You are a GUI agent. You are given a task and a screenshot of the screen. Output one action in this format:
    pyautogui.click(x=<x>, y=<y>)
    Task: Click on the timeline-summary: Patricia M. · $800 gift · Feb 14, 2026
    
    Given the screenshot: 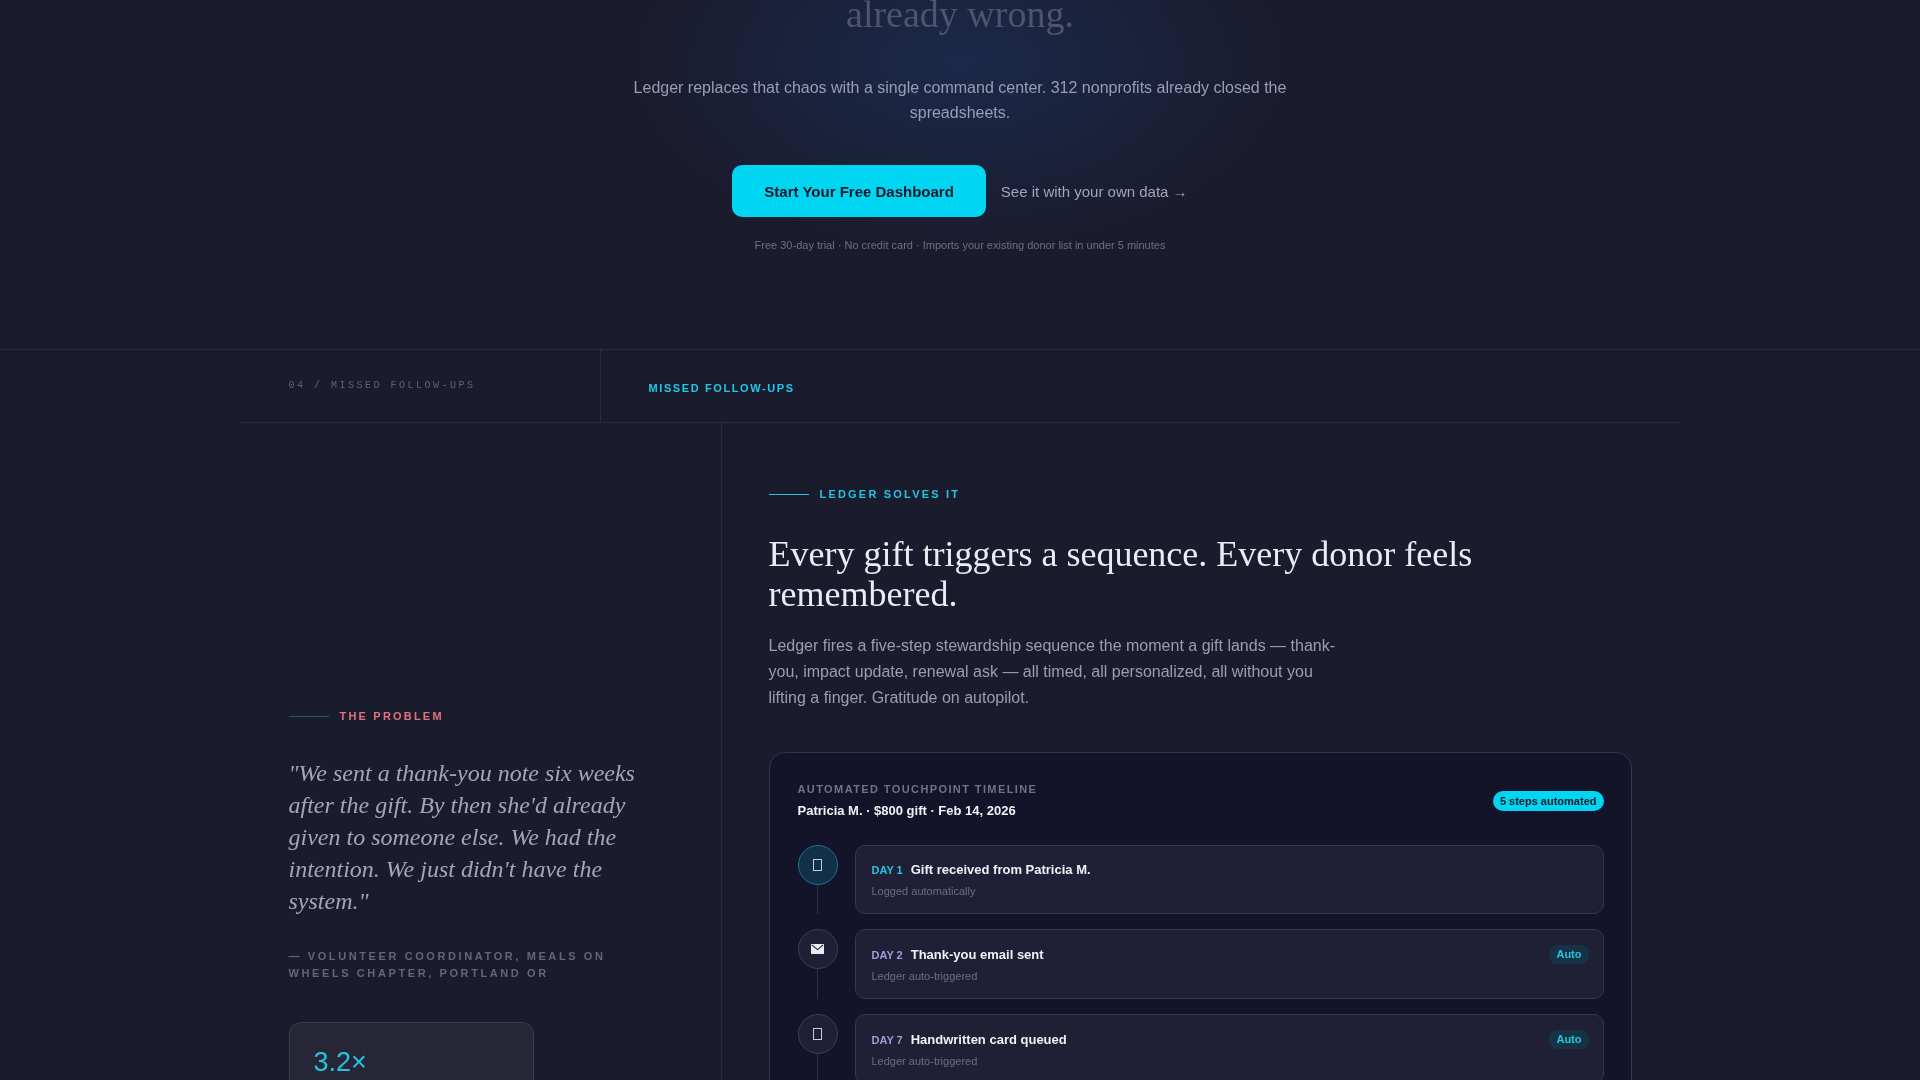 What is the action you would take?
    pyautogui.click(x=907, y=811)
    